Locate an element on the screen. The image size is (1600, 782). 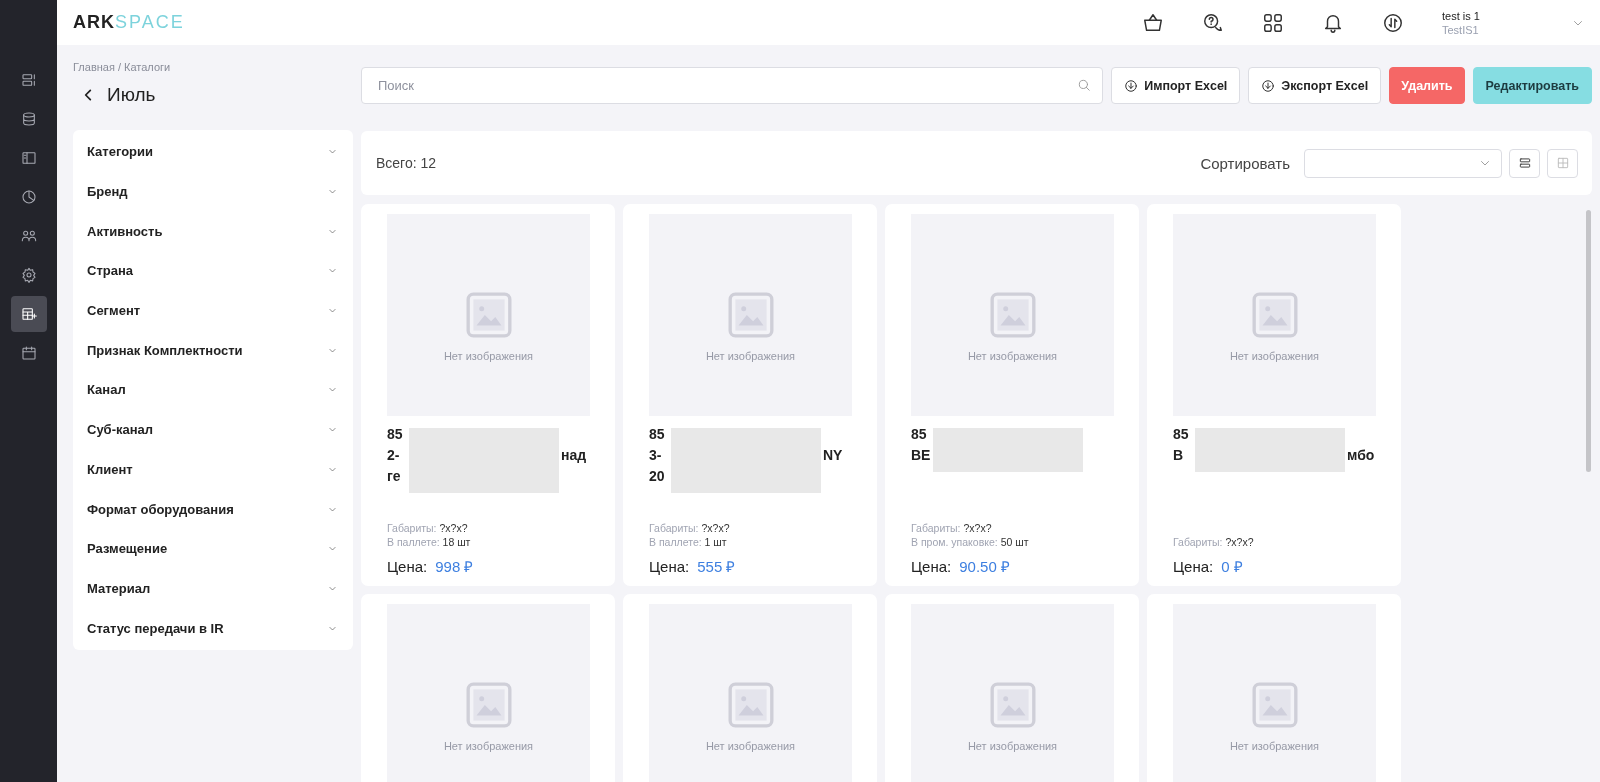
filter-item: Признак Комплектности is located at coordinates (213, 350).